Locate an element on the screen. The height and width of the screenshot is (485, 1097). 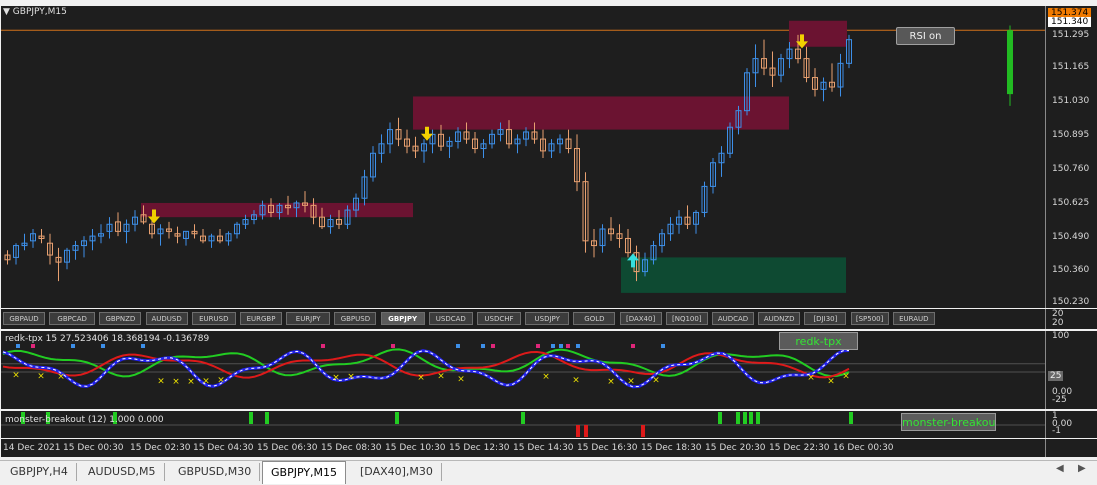
symbol-button-eurgbp: EURGBP is located at coordinates (261, 318).